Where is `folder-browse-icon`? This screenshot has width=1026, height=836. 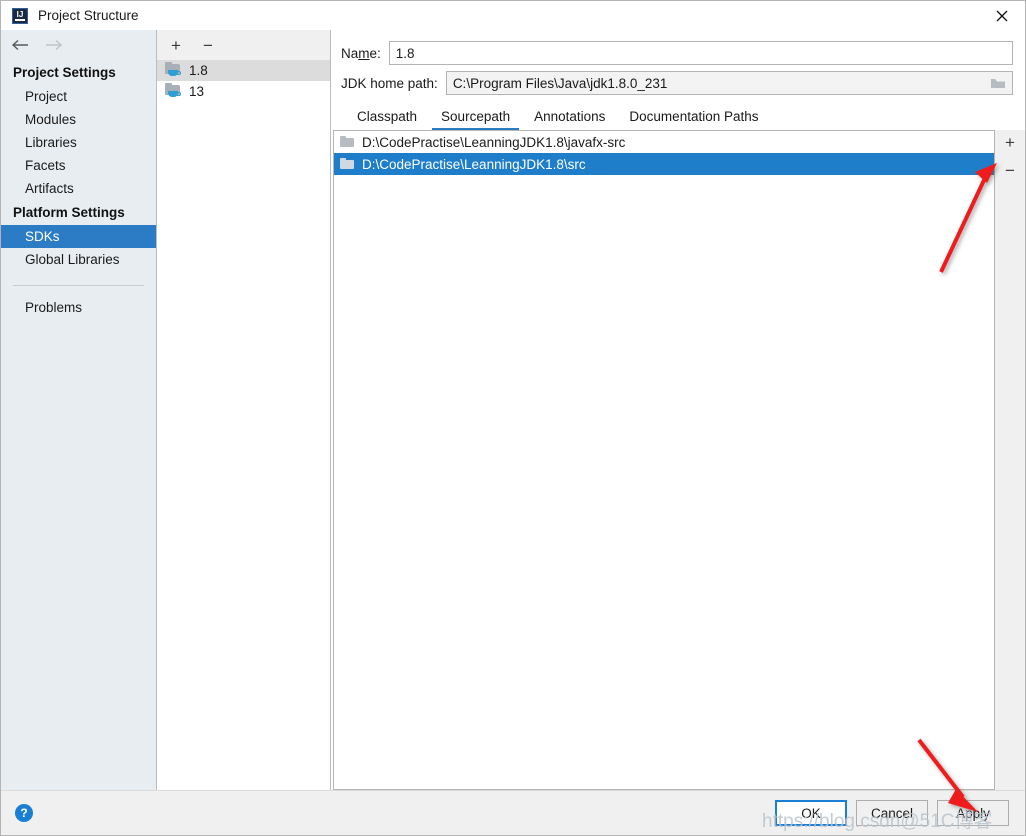
folder-browse-icon is located at coordinates (998, 83).